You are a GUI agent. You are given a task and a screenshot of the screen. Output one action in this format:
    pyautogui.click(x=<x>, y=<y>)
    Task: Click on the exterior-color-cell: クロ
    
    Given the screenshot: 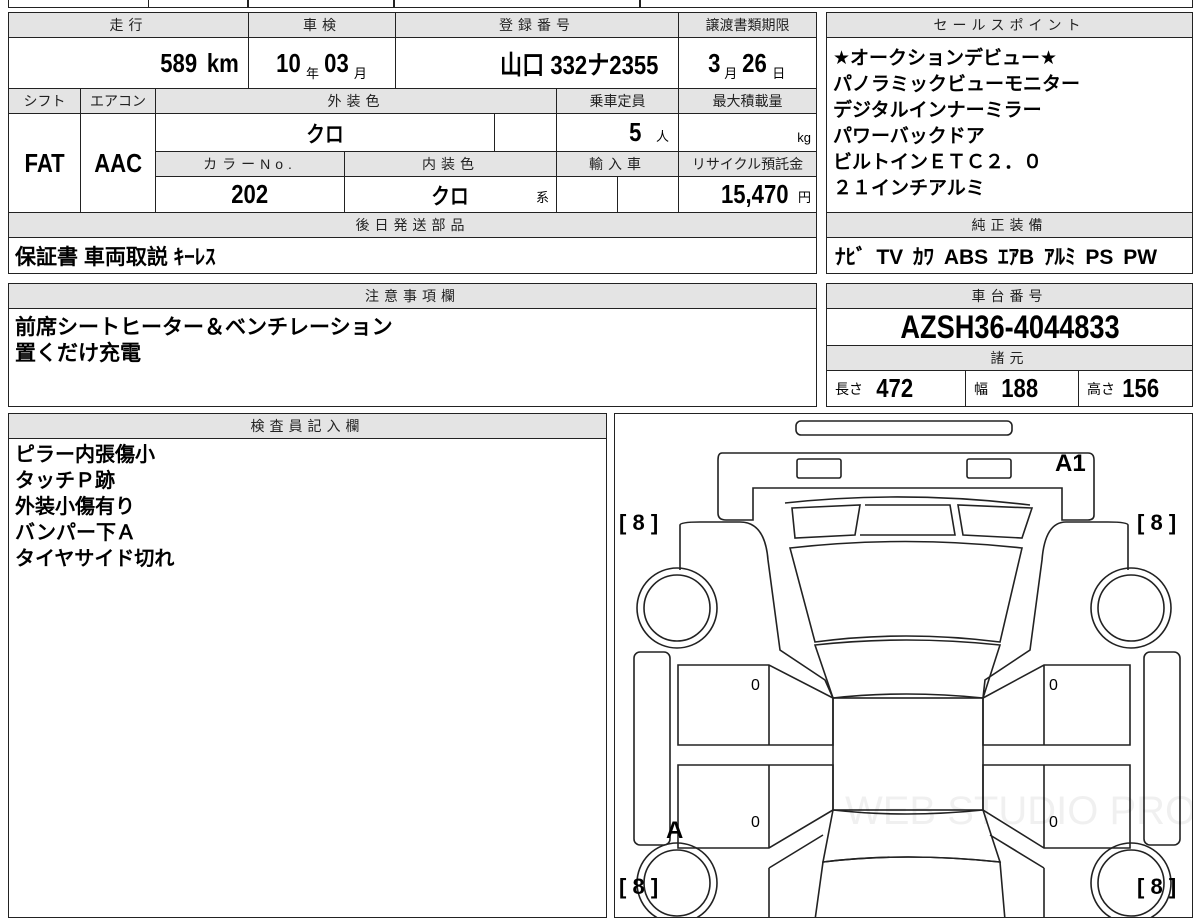 What is the action you would take?
    pyautogui.click(x=325, y=132)
    